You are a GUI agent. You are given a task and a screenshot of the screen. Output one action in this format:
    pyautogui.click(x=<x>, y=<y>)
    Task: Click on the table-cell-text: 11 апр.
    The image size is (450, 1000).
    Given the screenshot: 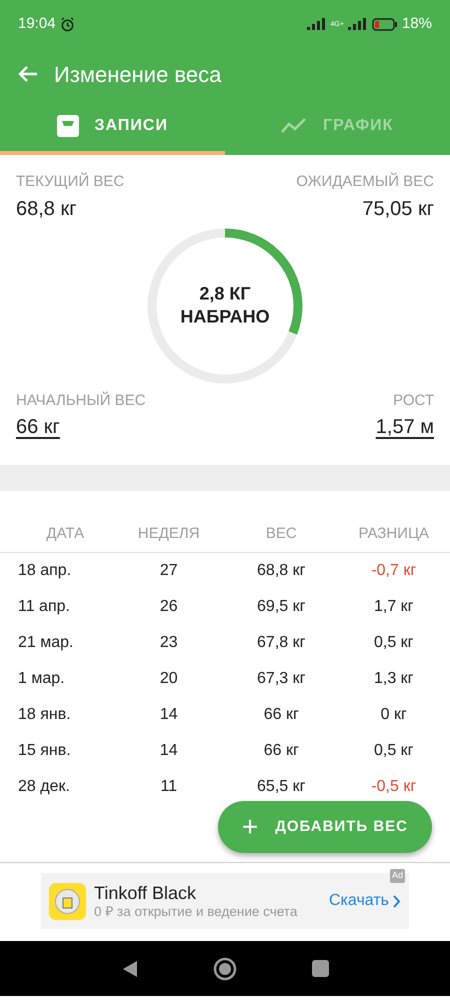 What is the action you would take?
    pyautogui.click(x=44, y=607)
    